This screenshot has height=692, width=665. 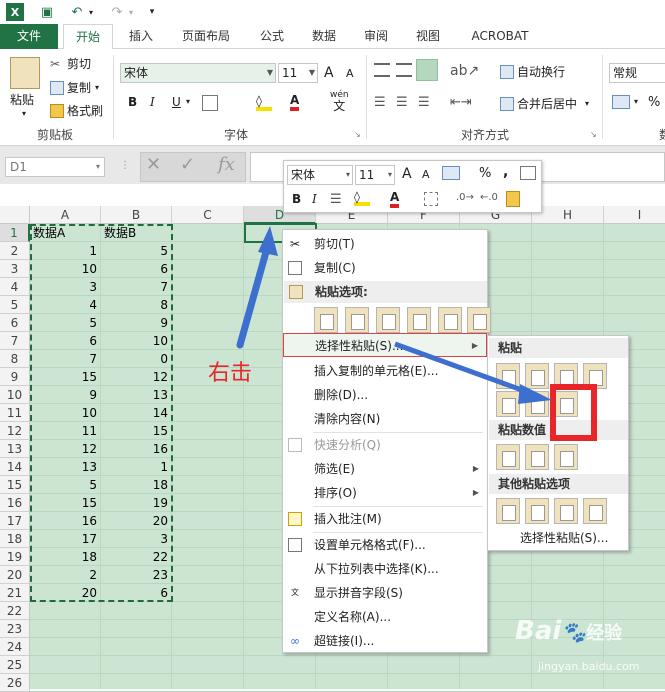 I want to click on watermark-brand2: 经验, so click(x=604, y=633).